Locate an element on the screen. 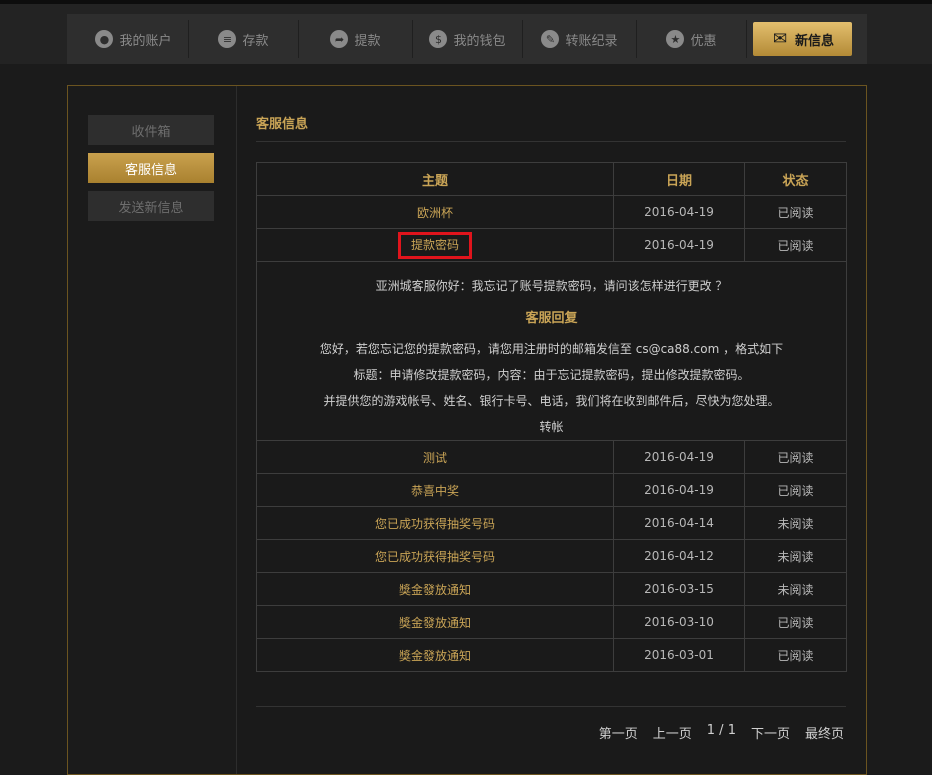 This screenshot has height=775, width=932. table-row: 测试 2016-04-19 已阅读 is located at coordinates (551, 457).